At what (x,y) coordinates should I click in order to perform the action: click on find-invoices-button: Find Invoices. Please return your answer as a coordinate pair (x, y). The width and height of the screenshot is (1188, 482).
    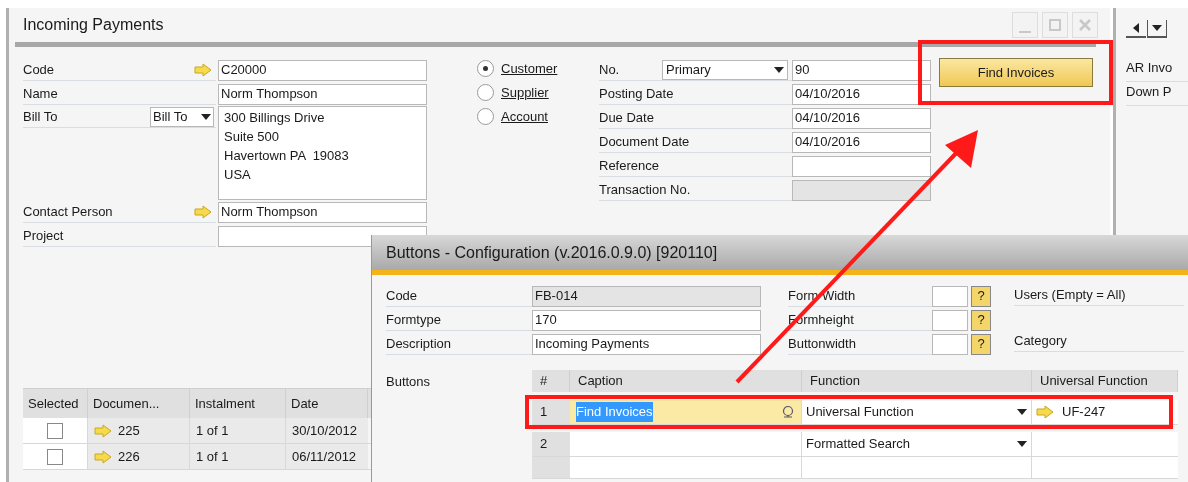
    Looking at the image, I should click on (1016, 72).